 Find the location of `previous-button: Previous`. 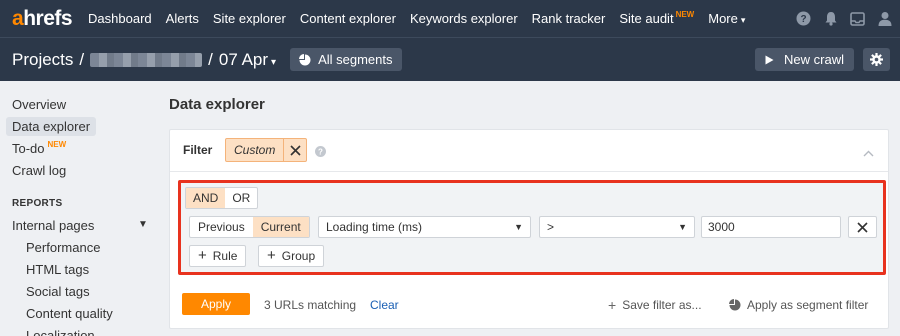

previous-button: Previous is located at coordinates (221, 227).